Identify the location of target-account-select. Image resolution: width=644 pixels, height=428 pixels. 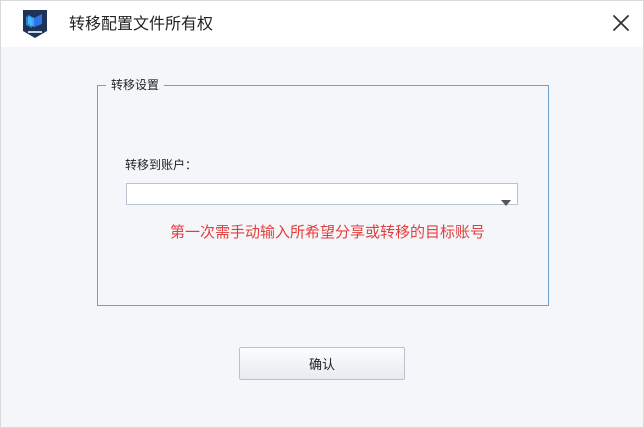
(322, 194).